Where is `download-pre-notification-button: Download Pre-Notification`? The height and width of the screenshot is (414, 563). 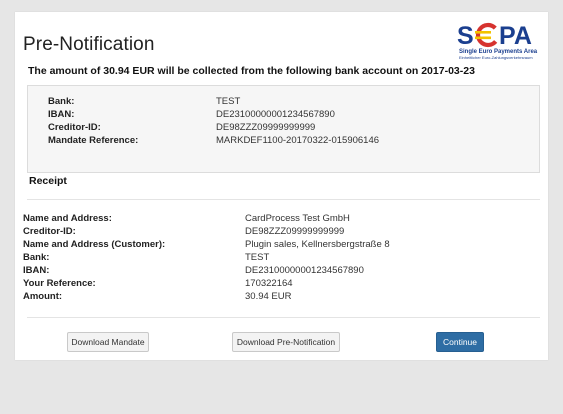 download-pre-notification-button: Download Pre-Notification is located at coordinates (286, 342).